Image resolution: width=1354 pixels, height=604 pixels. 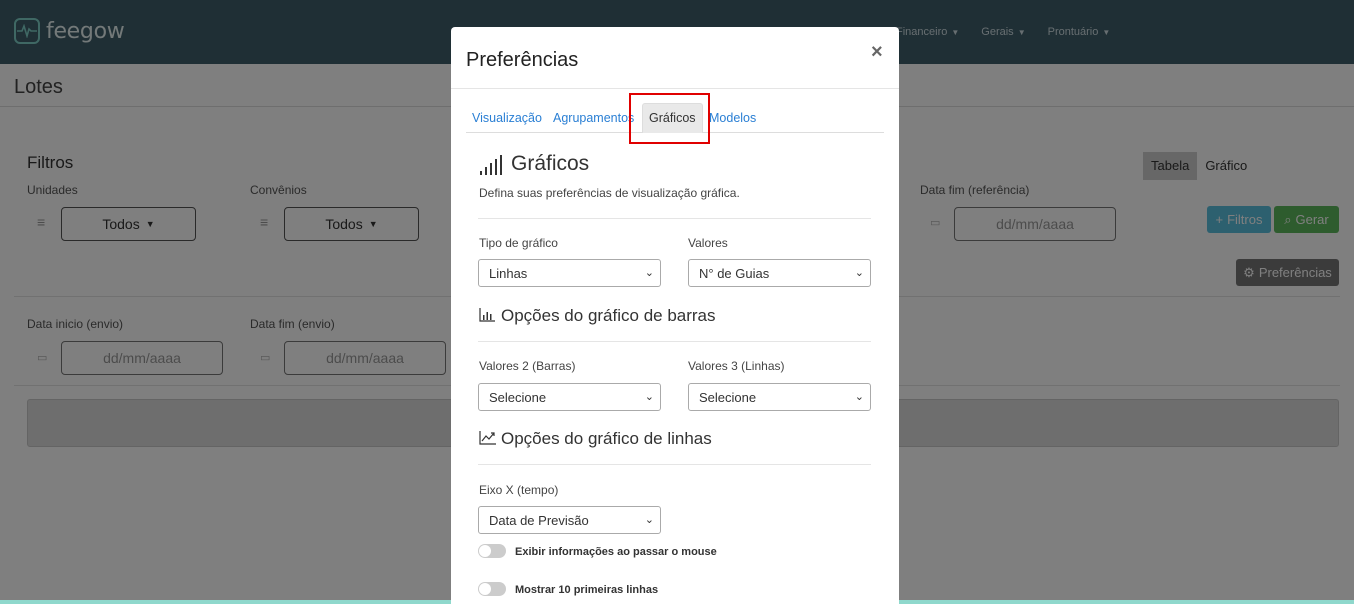 I want to click on line-options-title: Opções do gráfico de linhas, so click(x=606, y=438).